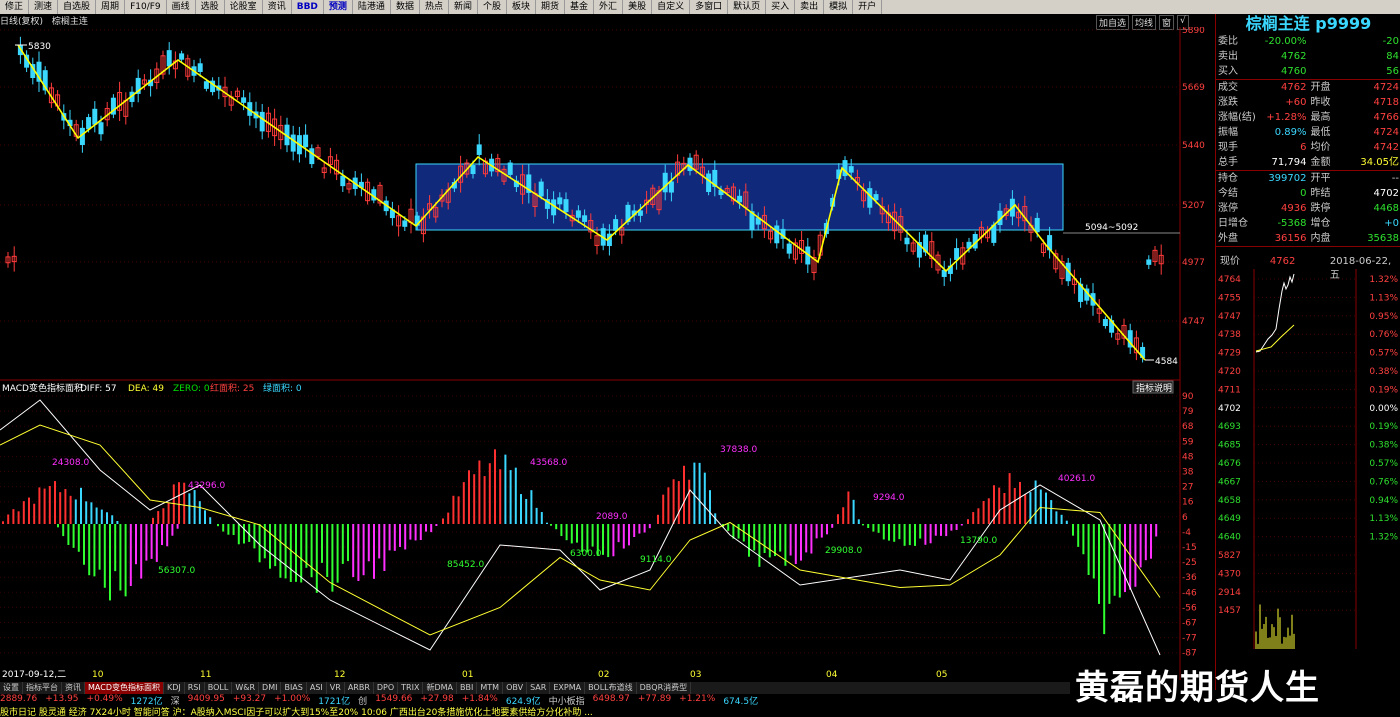 The height and width of the screenshot is (717, 1400). Describe the element at coordinates (434, 7) in the screenshot. I see `toolbar-item: 热点` at that location.